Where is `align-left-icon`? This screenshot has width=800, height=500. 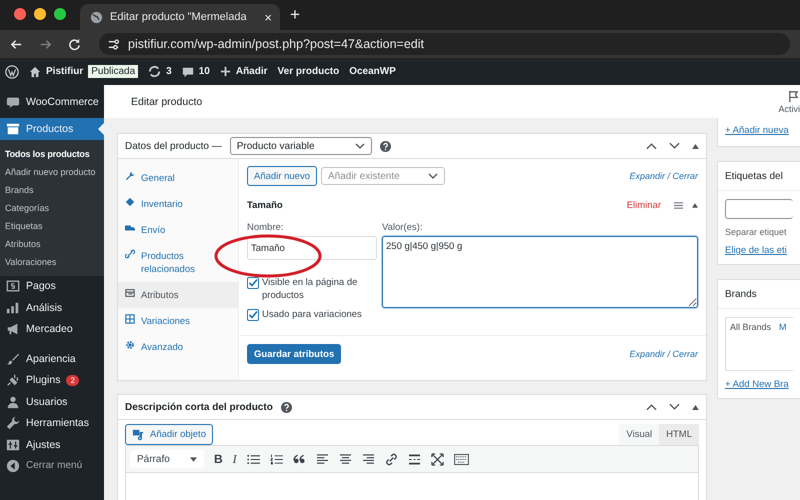 align-left-icon is located at coordinates (322, 459).